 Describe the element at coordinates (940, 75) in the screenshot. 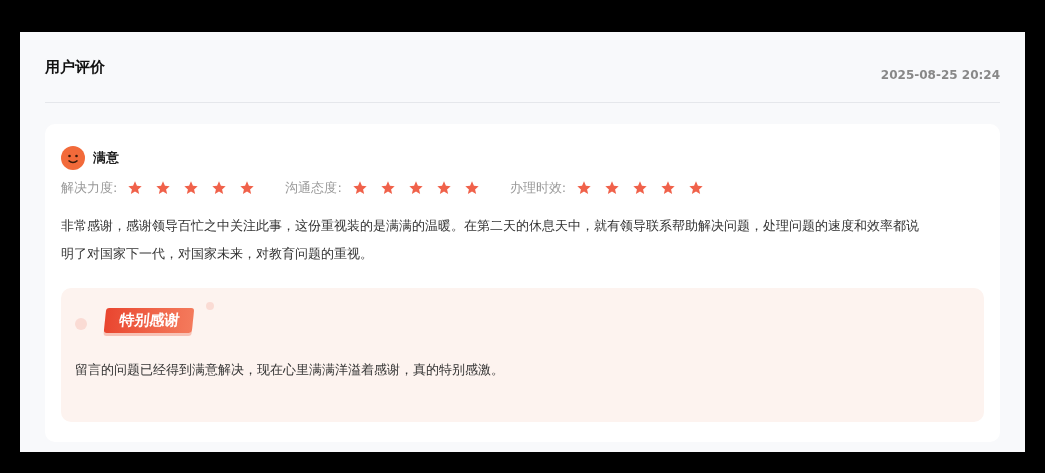

I see `timestamp: 2025-08-25 20:24` at that location.